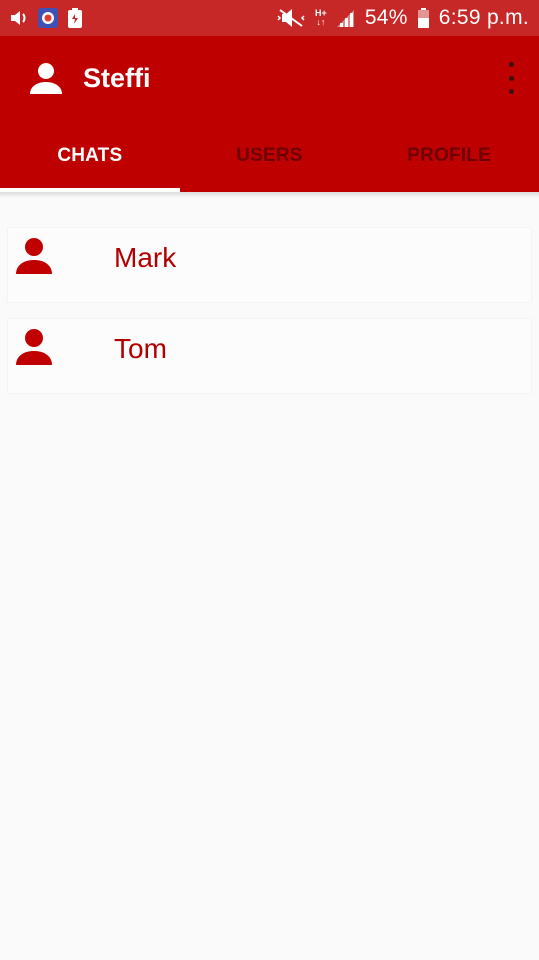 The width and height of the screenshot is (539, 960). I want to click on more-vert-icon, so click(511, 78).